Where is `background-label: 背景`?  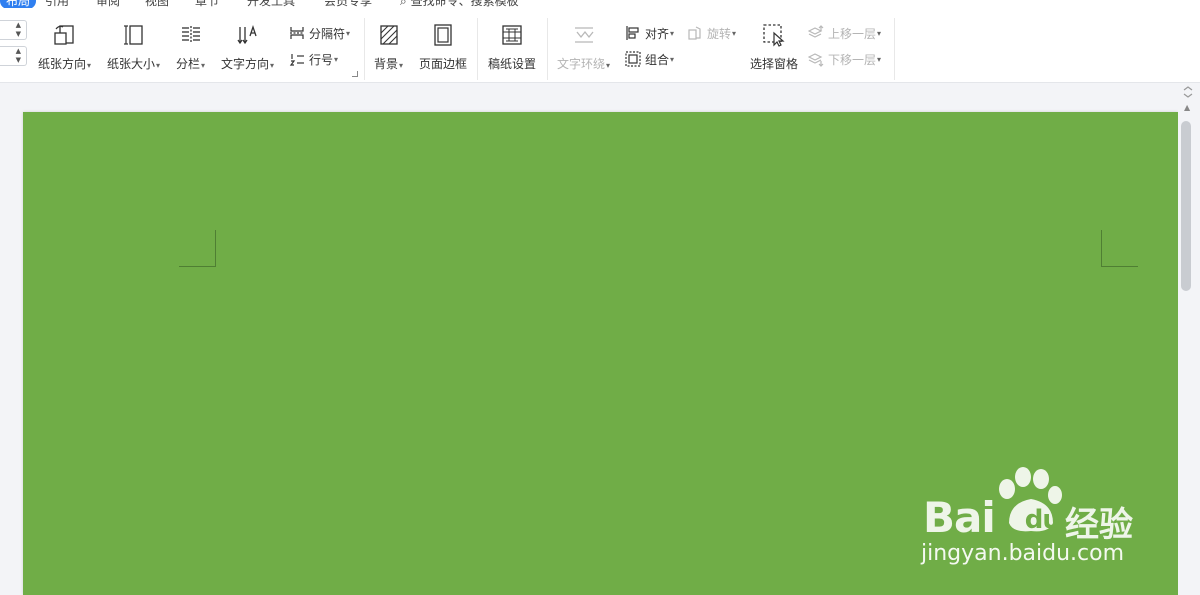 background-label: 背景 is located at coordinates (386, 64).